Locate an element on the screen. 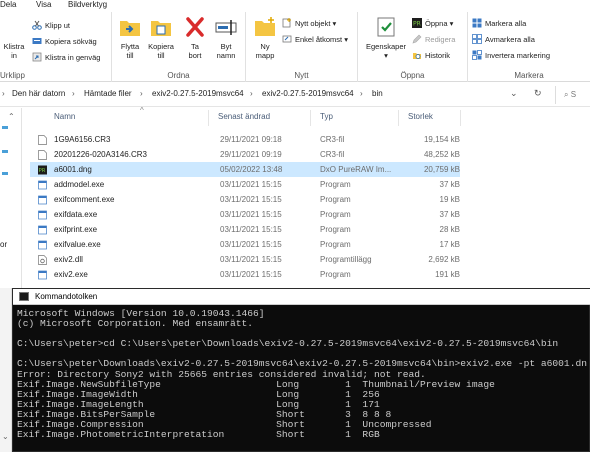  search-placeholder: S is located at coordinates (573, 94).